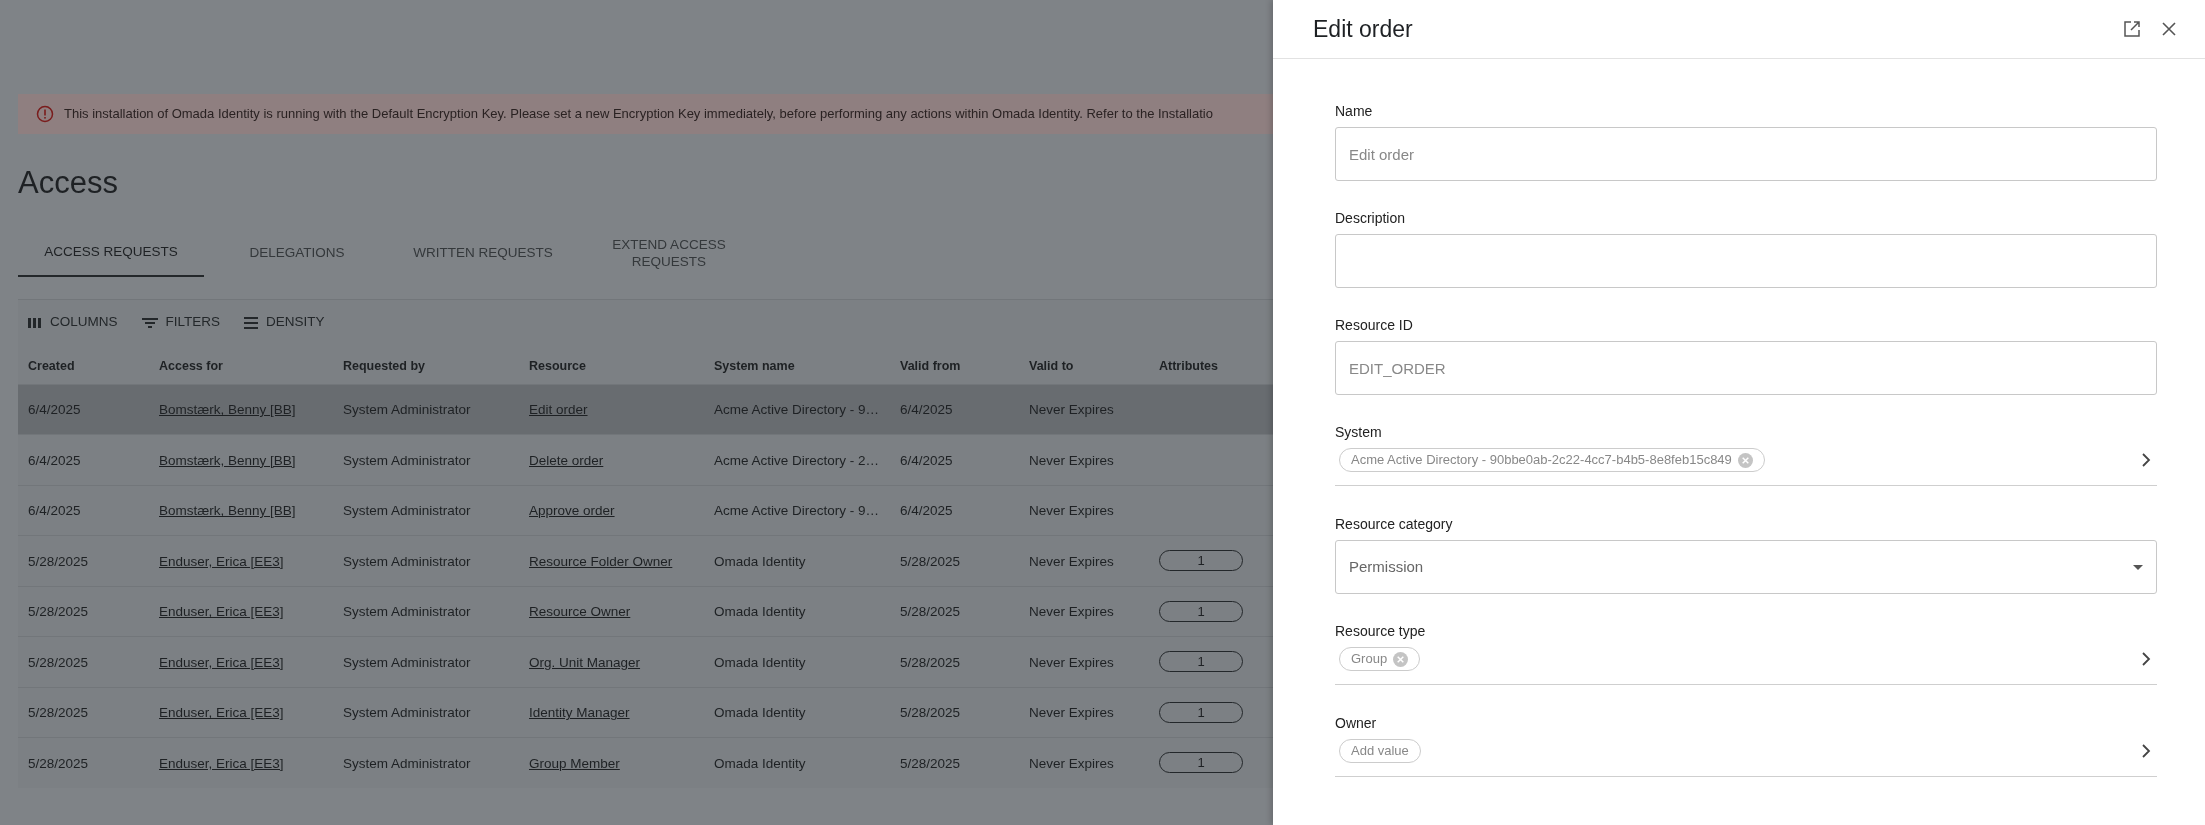  What do you see at coordinates (1358, 432) in the screenshot?
I see `field-label: System` at bounding box center [1358, 432].